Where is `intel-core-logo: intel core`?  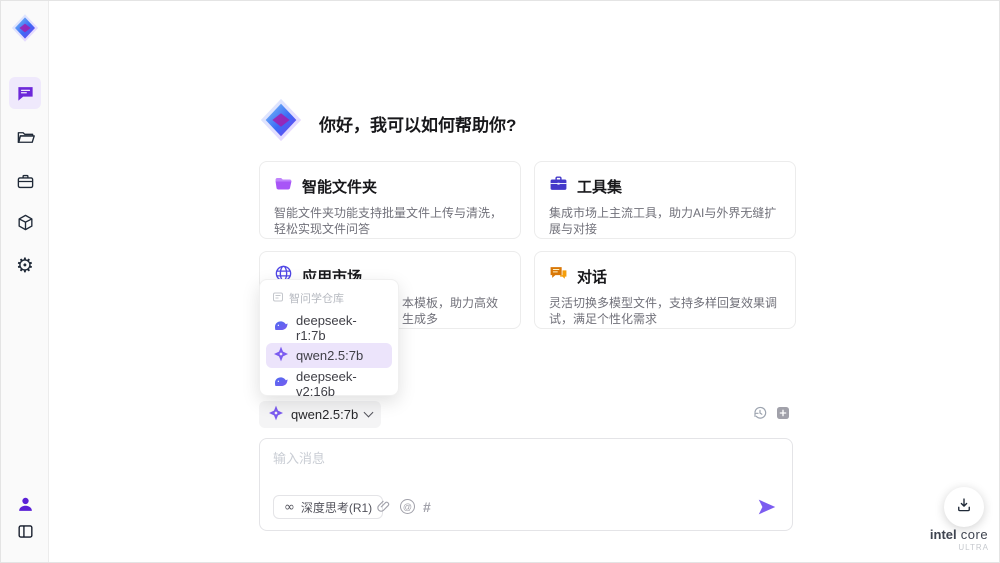 intel-core-logo: intel core is located at coordinates (959, 534).